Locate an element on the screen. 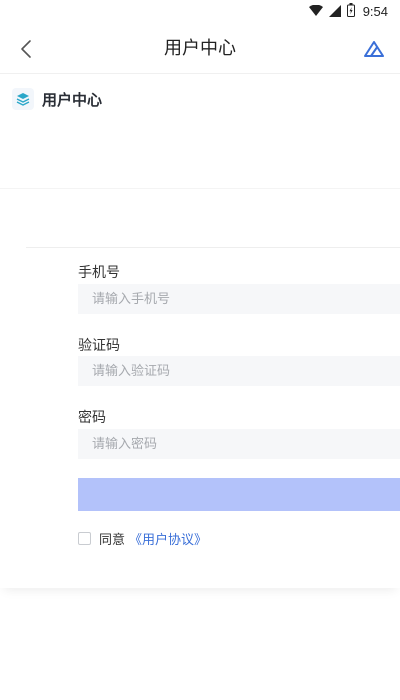  section-title: 用户中心 is located at coordinates (72, 99).